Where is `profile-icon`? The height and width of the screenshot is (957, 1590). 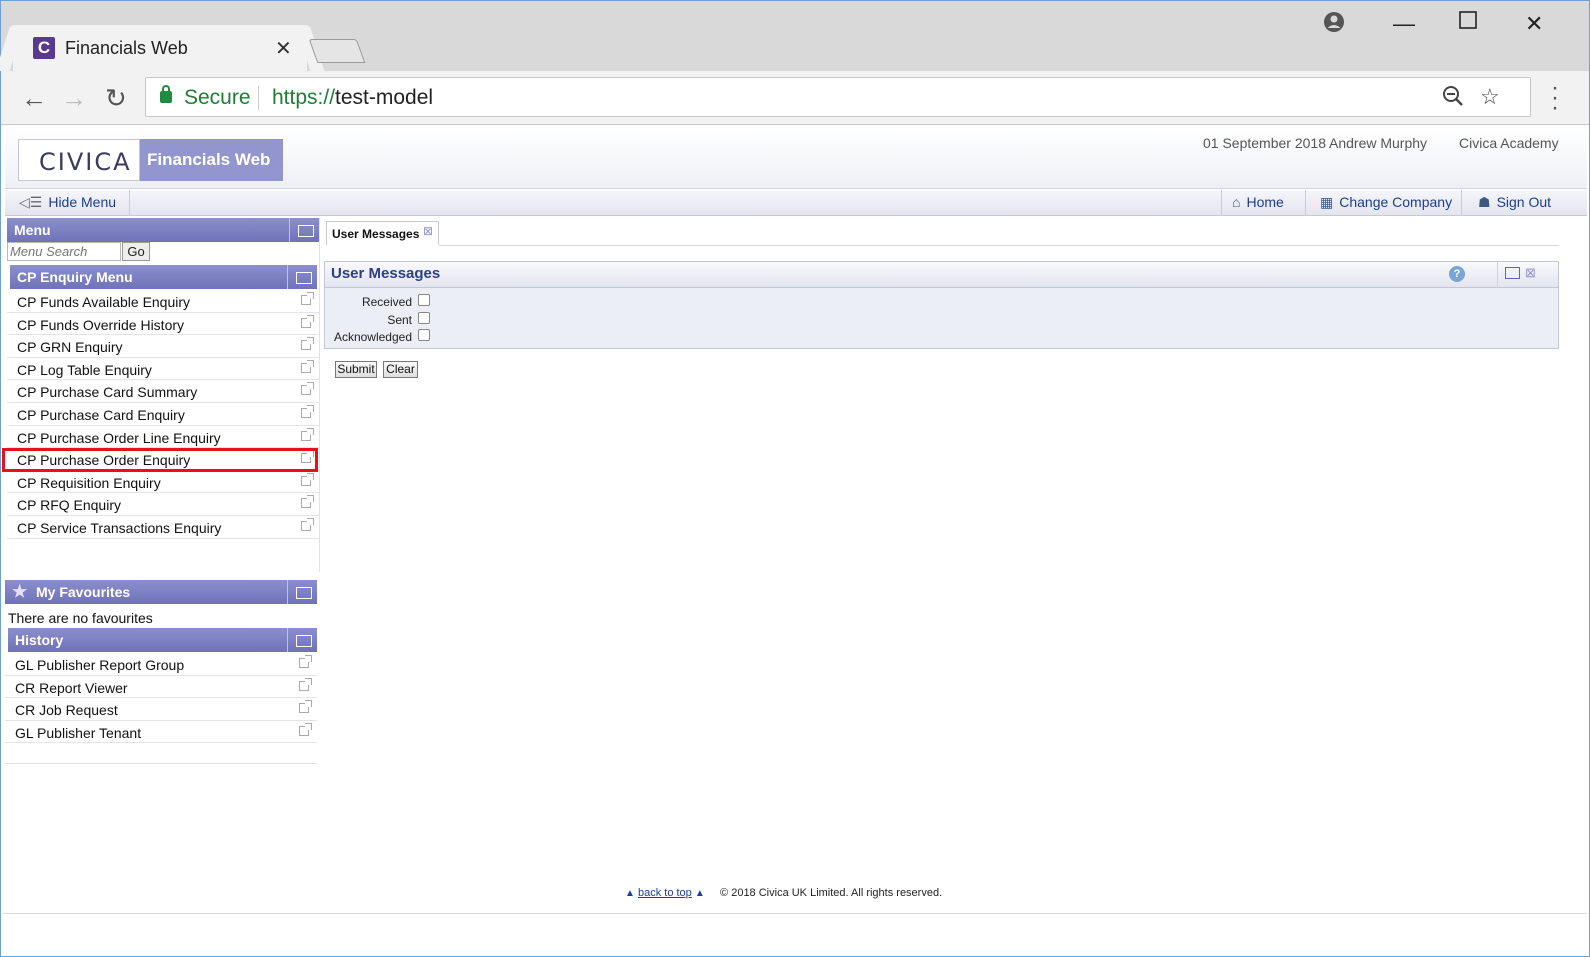
profile-icon is located at coordinates (1334, 25).